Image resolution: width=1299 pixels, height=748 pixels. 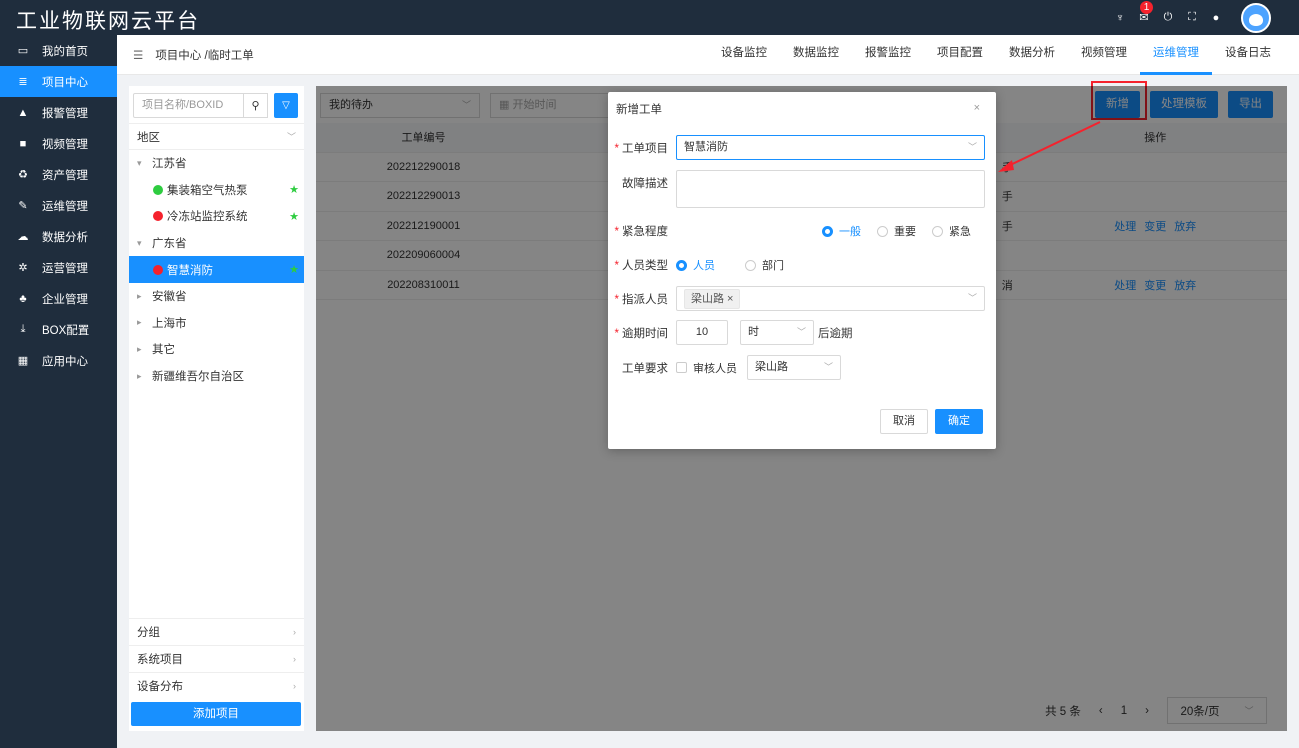 What do you see at coordinates (1032, 55) in the screenshot?
I see `tab-4: 数据分析` at bounding box center [1032, 55].